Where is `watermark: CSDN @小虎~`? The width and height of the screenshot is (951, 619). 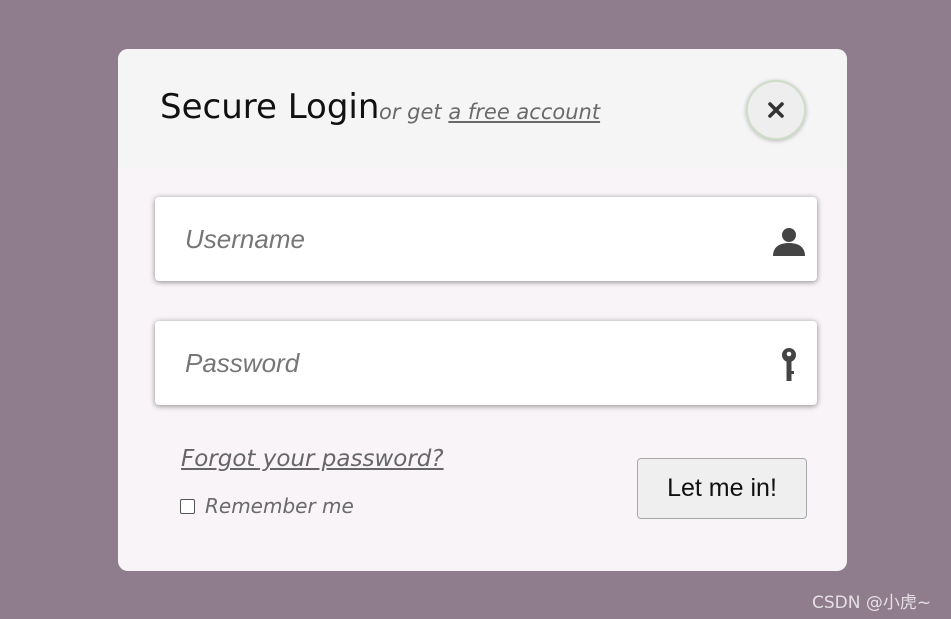
watermark: CSDN @小虎~ is located at coordinates (872, 603).